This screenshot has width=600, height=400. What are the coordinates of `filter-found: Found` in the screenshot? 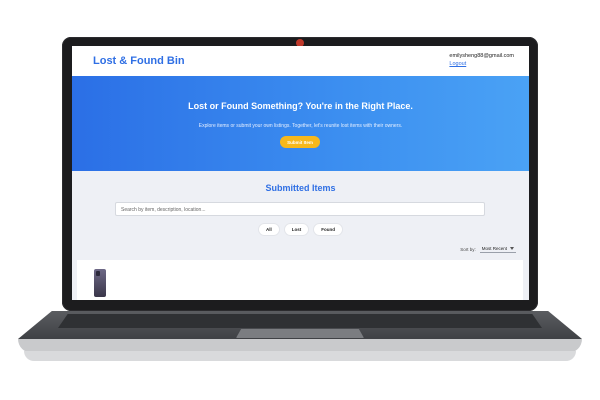 It's located at (328, 229).